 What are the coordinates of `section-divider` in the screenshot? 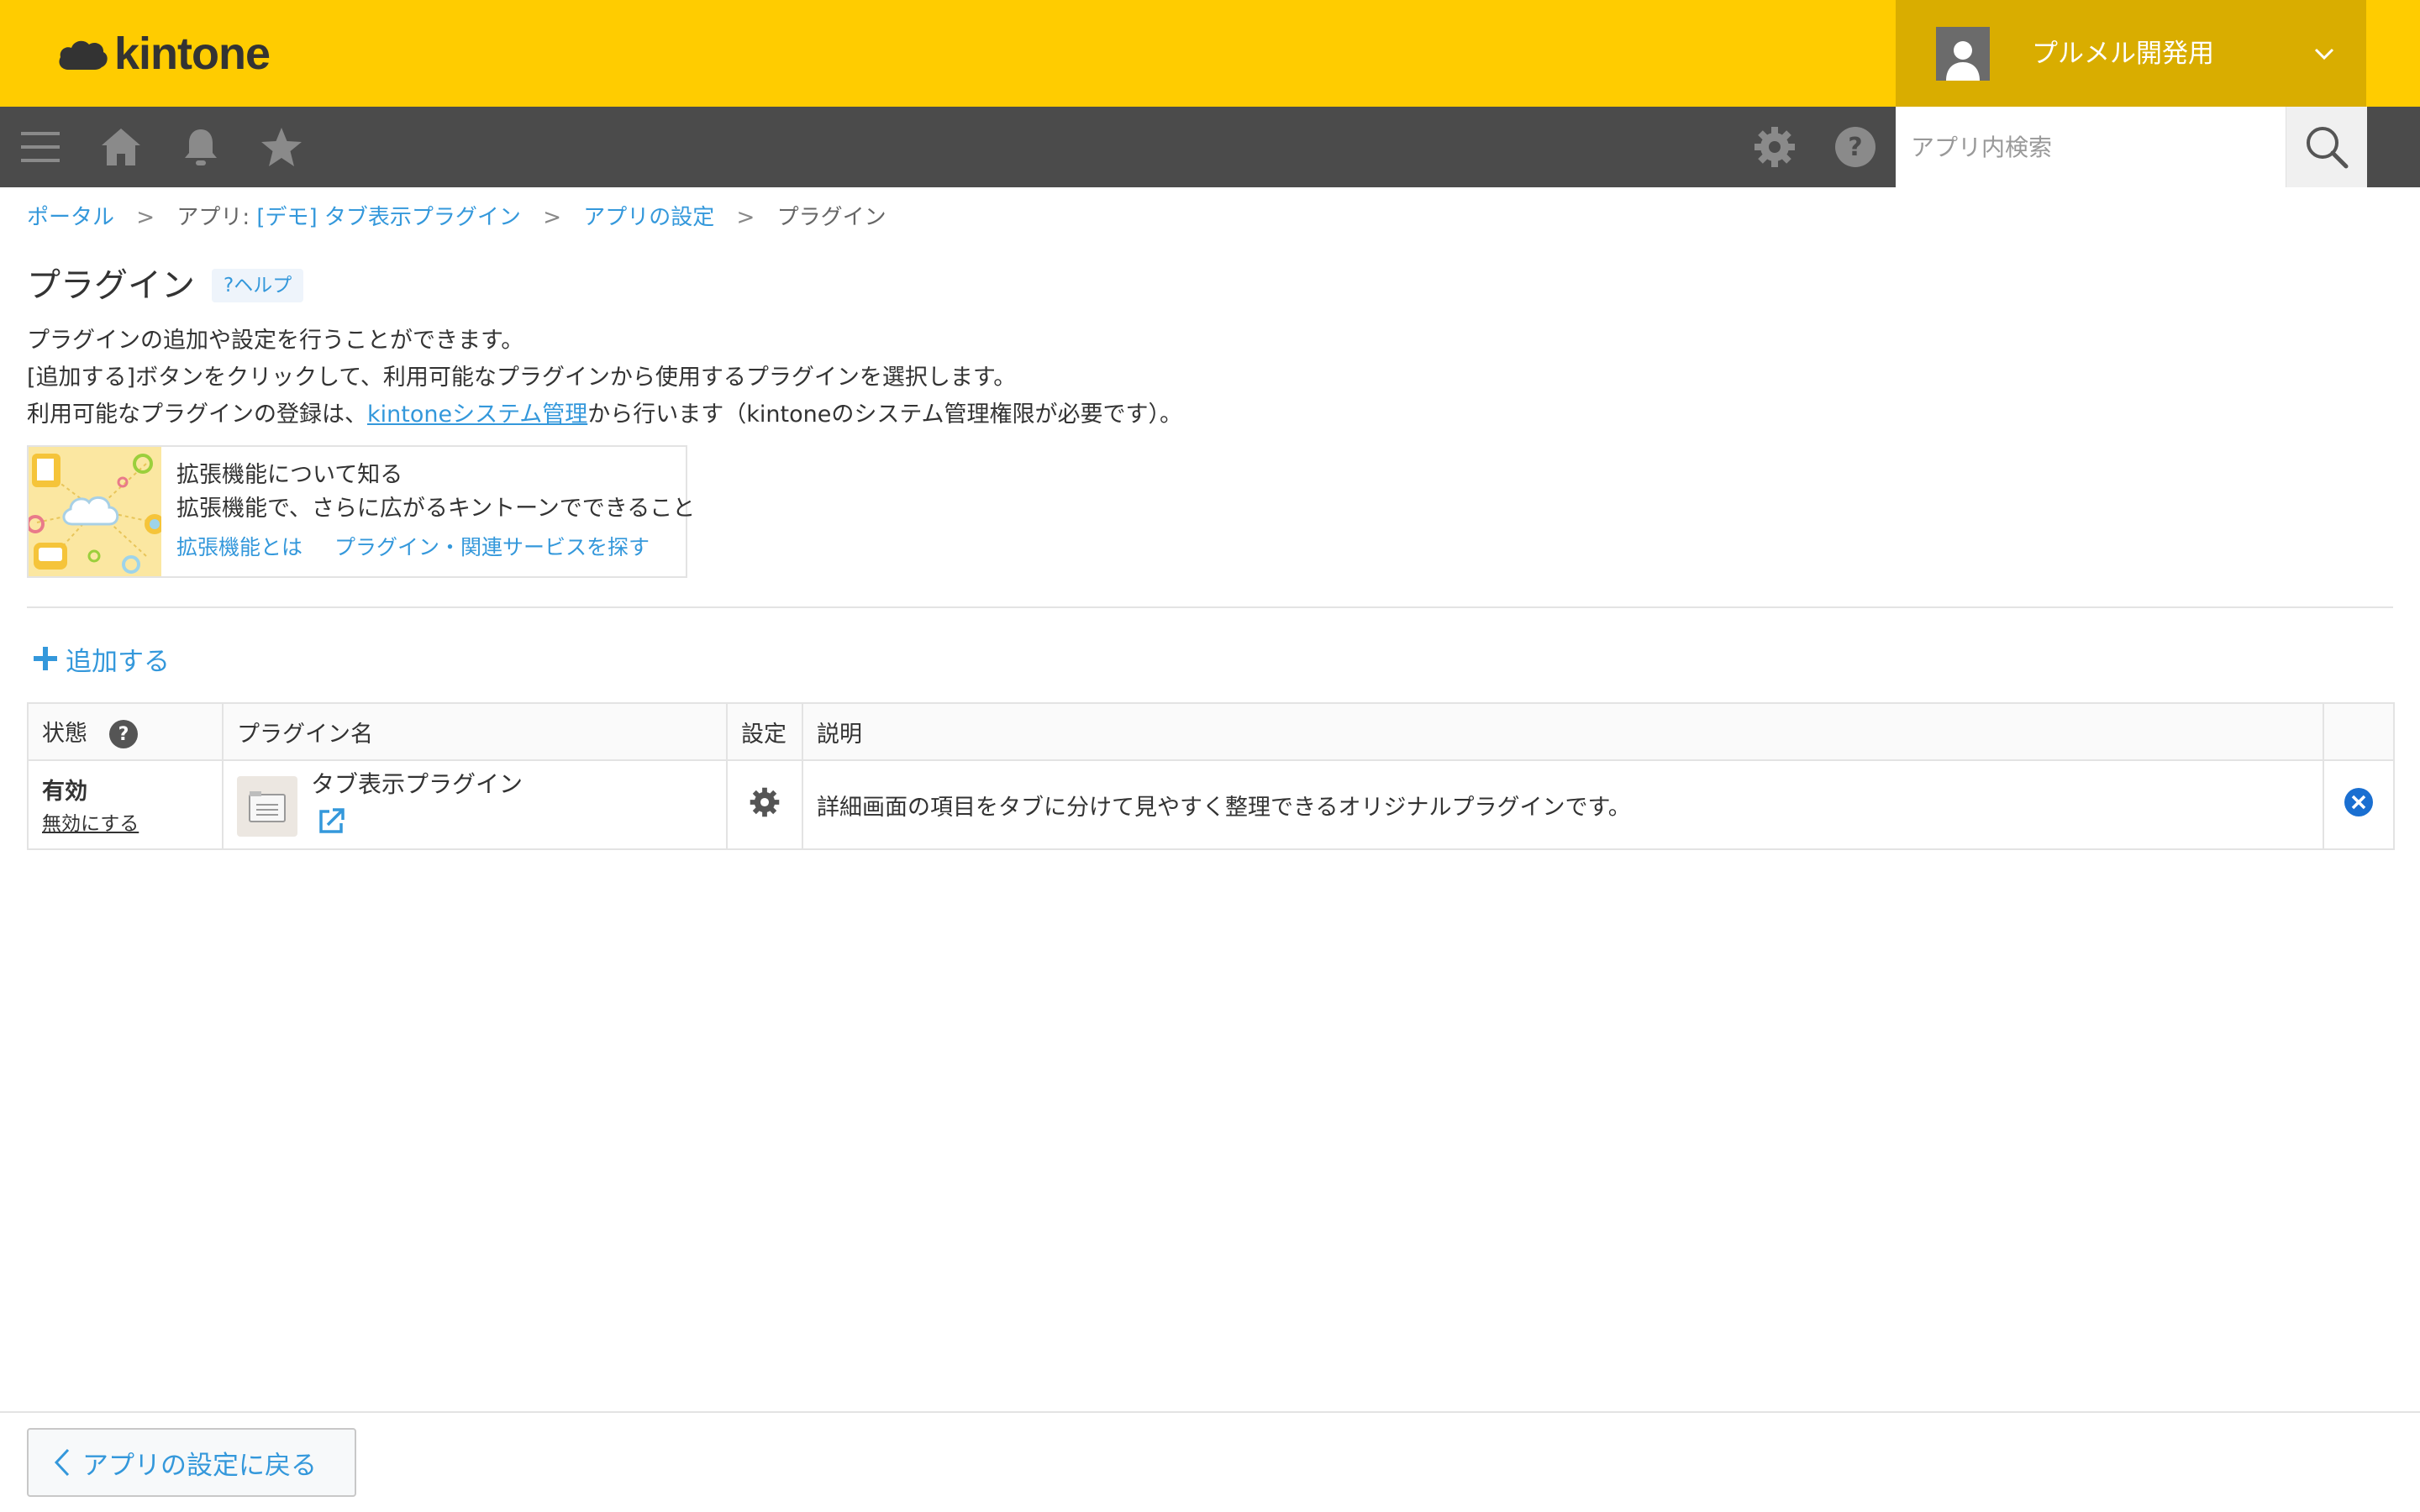 It's located at (1210, 607).